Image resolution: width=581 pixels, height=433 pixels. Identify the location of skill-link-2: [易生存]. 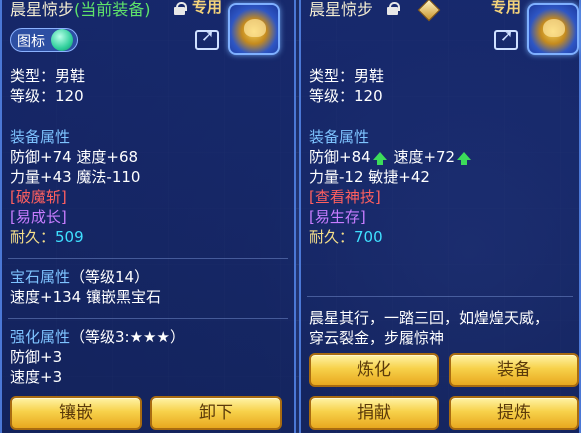
(337, 217).